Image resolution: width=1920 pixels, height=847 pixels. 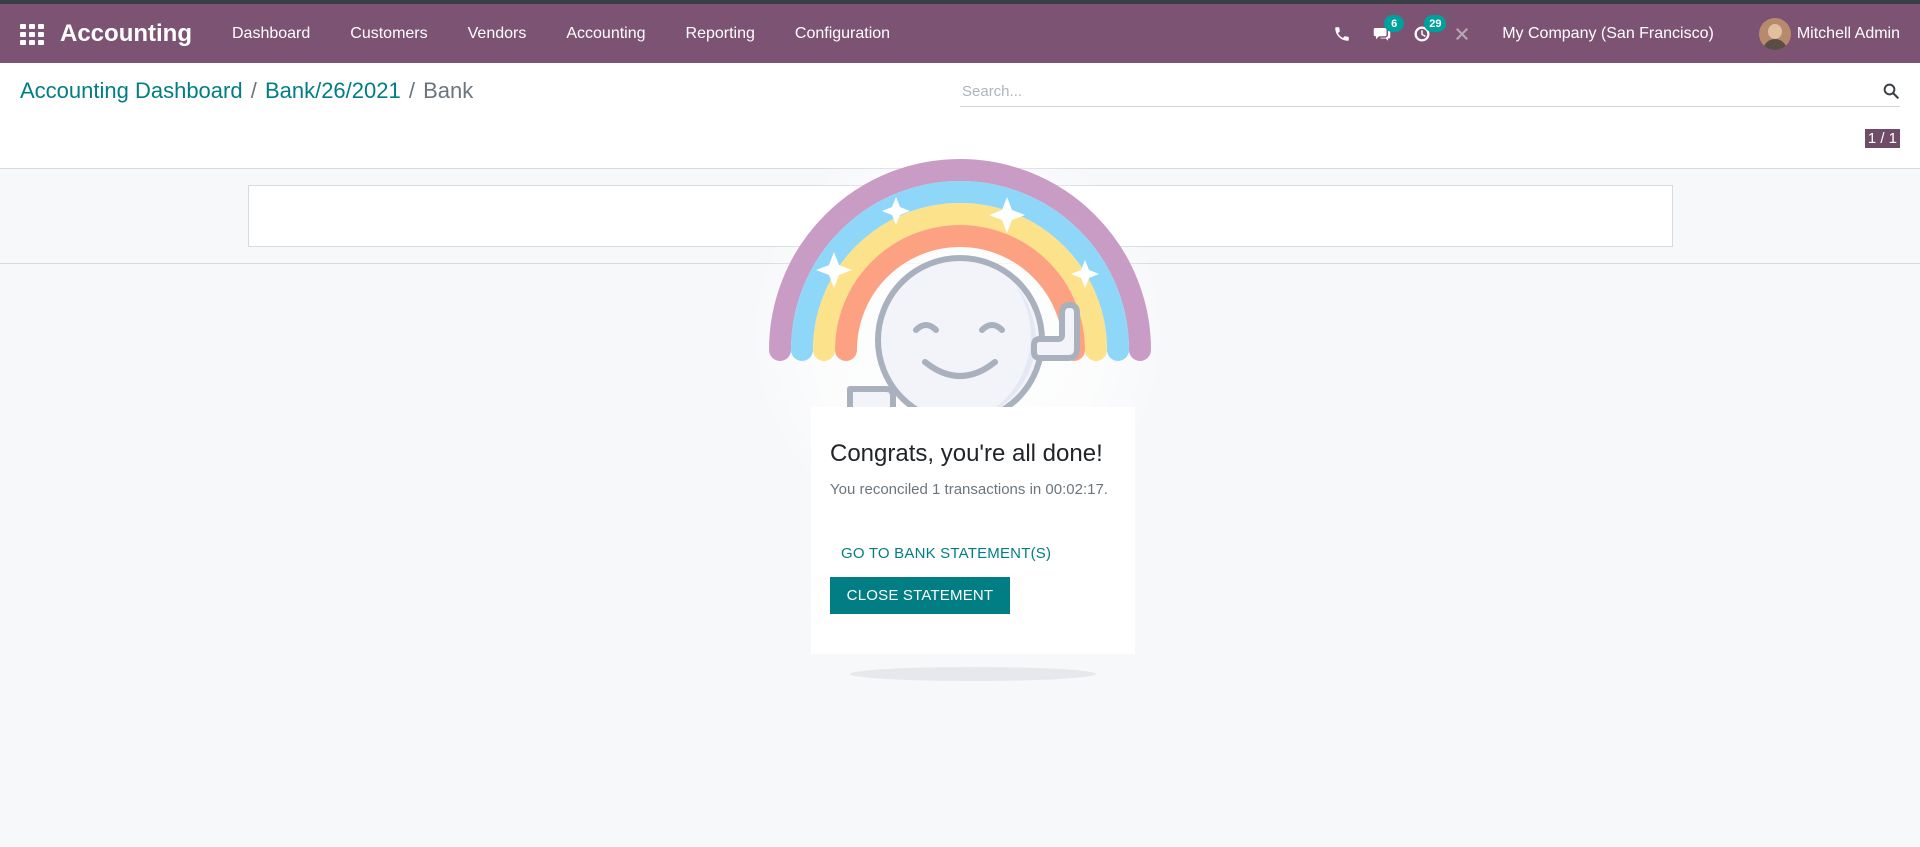 I want to click on menu-dashboard: Dashboard, so click(x=271, y=33).